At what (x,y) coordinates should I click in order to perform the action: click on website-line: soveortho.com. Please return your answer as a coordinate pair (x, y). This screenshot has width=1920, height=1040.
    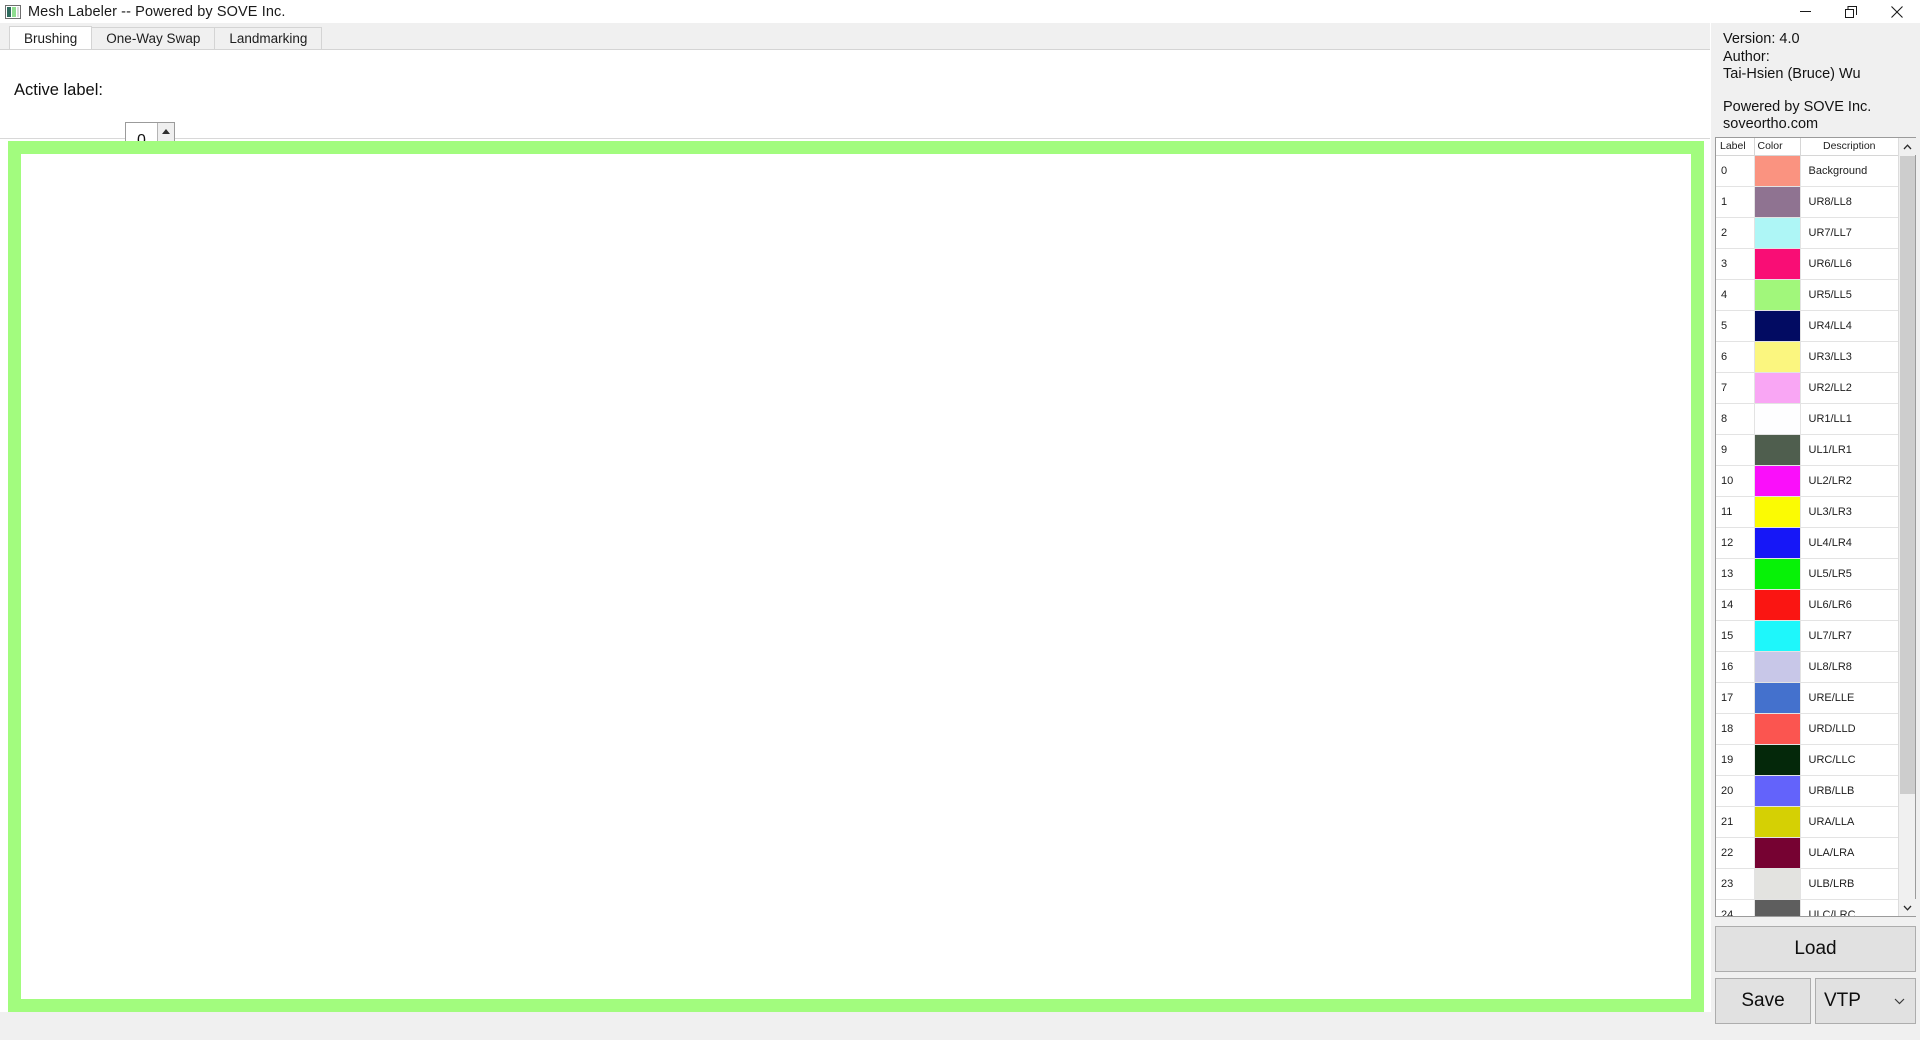
    Looking at the image, I should click on (1771, 124).